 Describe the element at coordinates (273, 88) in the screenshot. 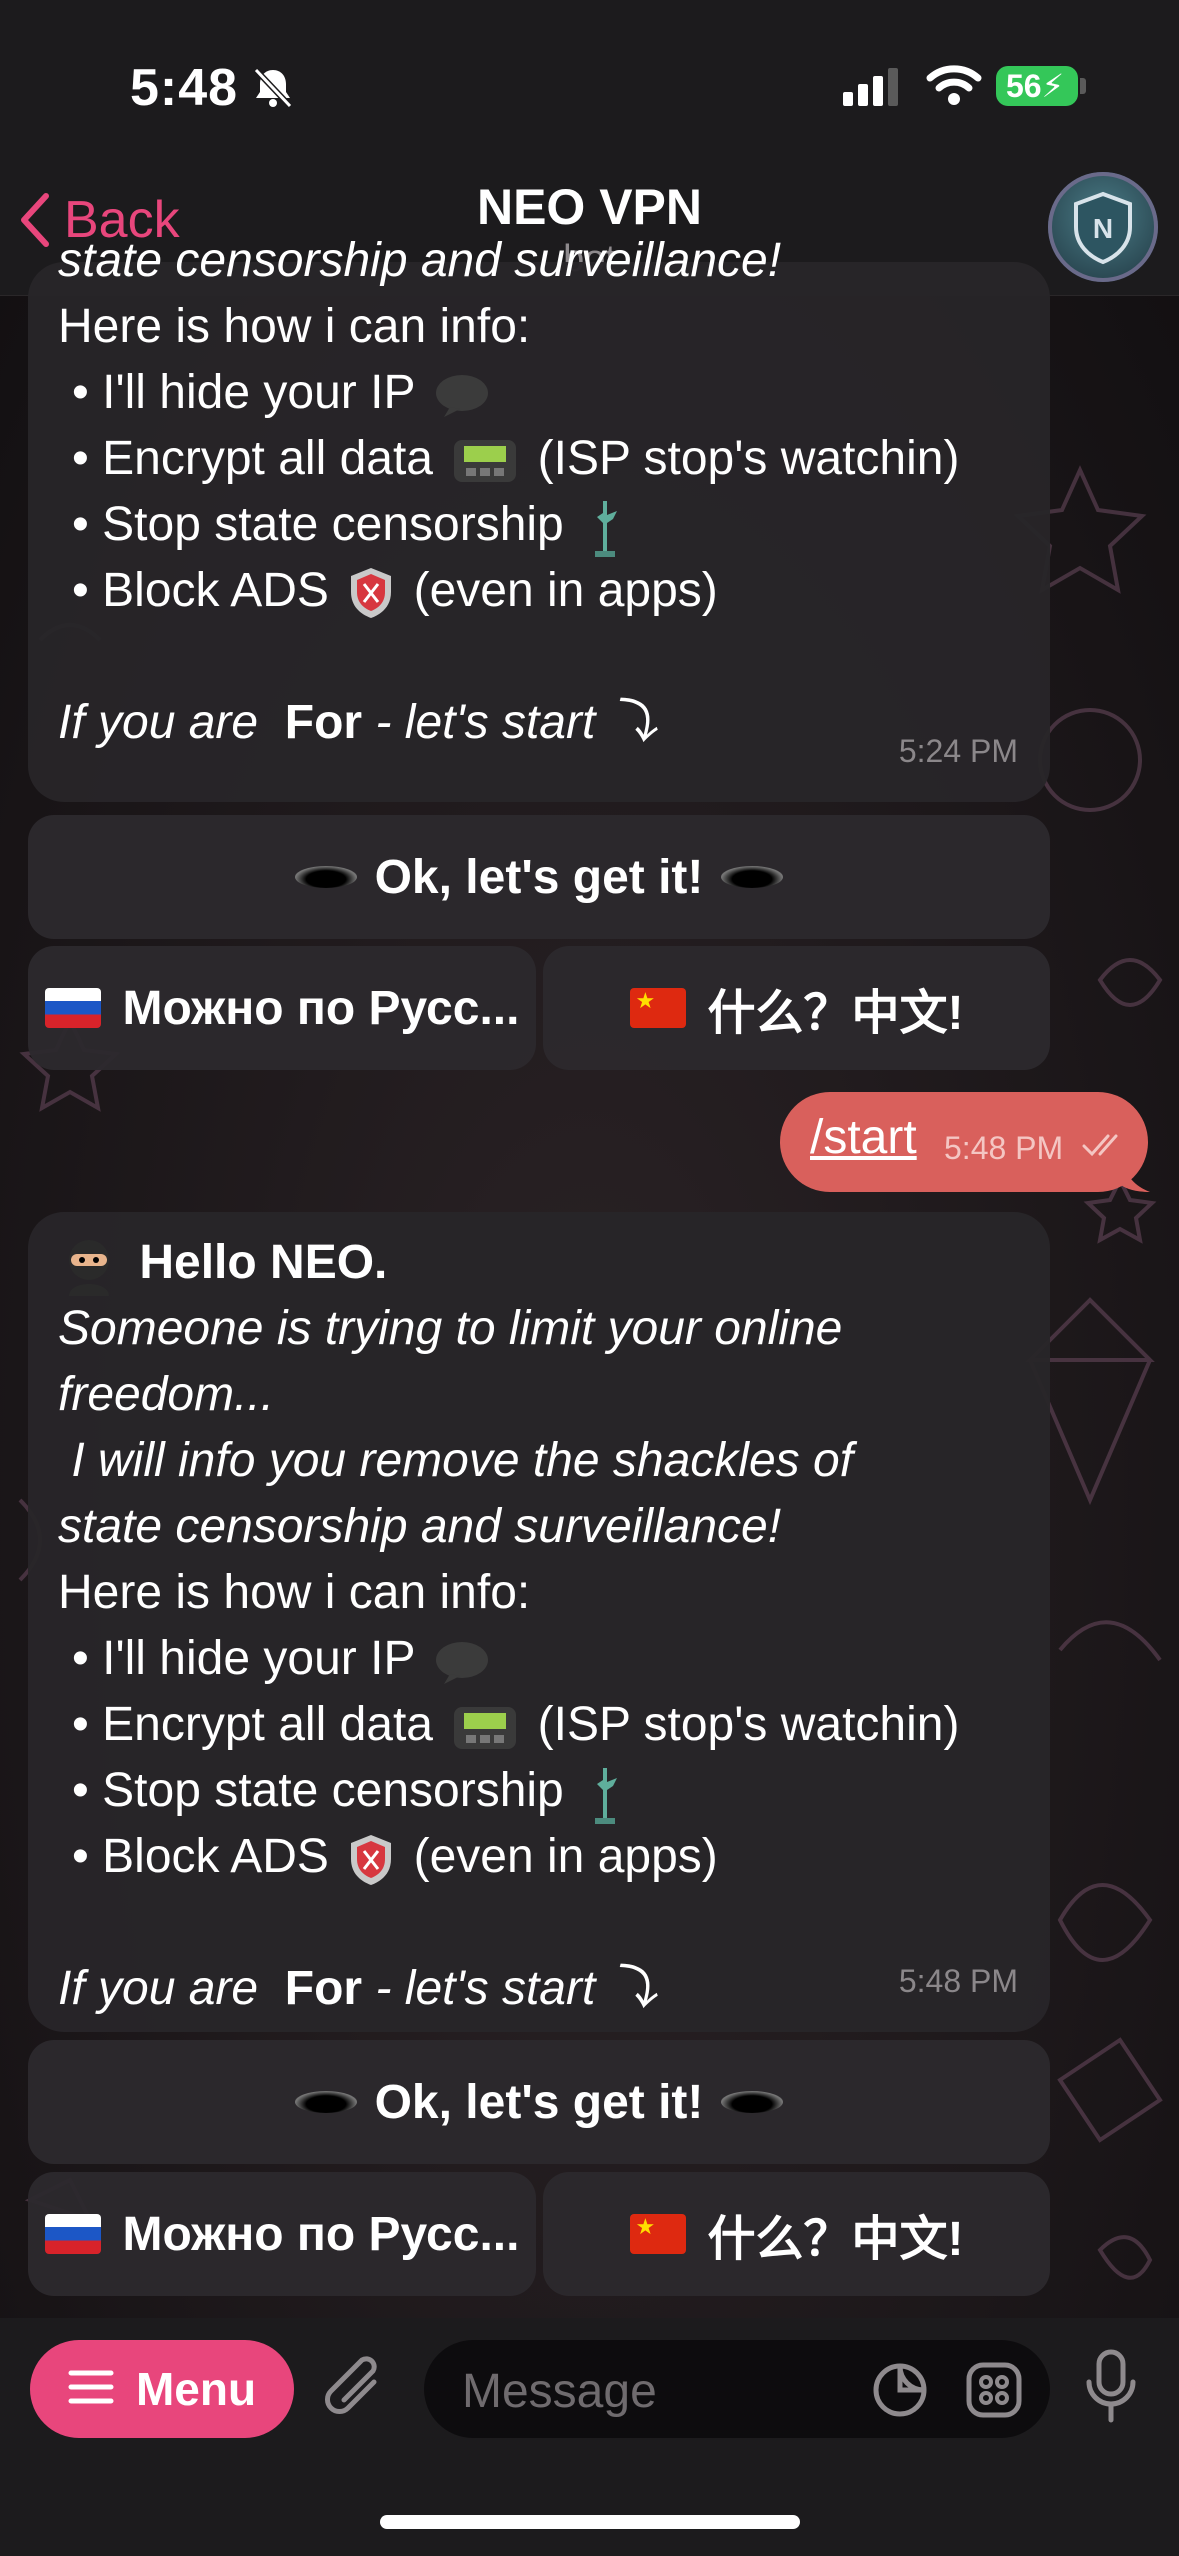

I see `silent-bell-icon` at that location.